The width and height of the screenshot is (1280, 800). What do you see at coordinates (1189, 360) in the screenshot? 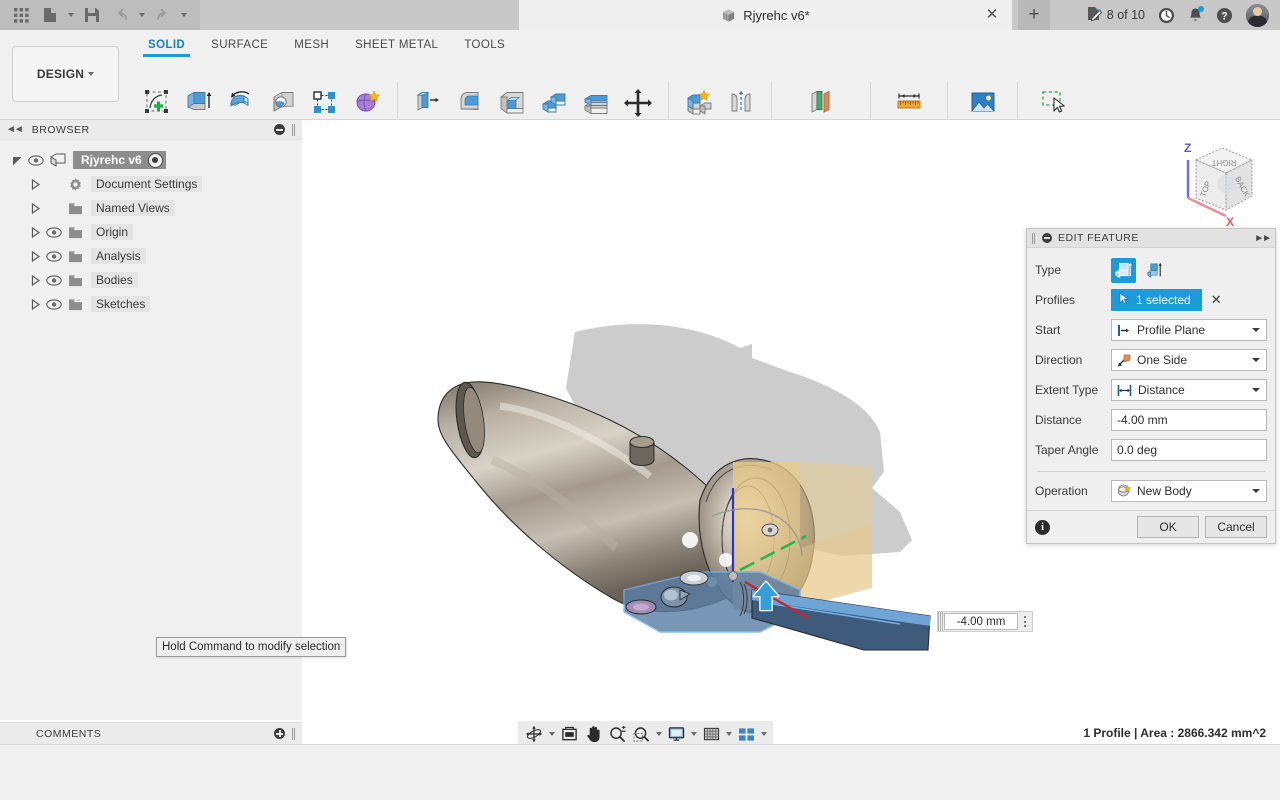
I see `direction-dropdown: One Side` at bounding box center [1189, 360].